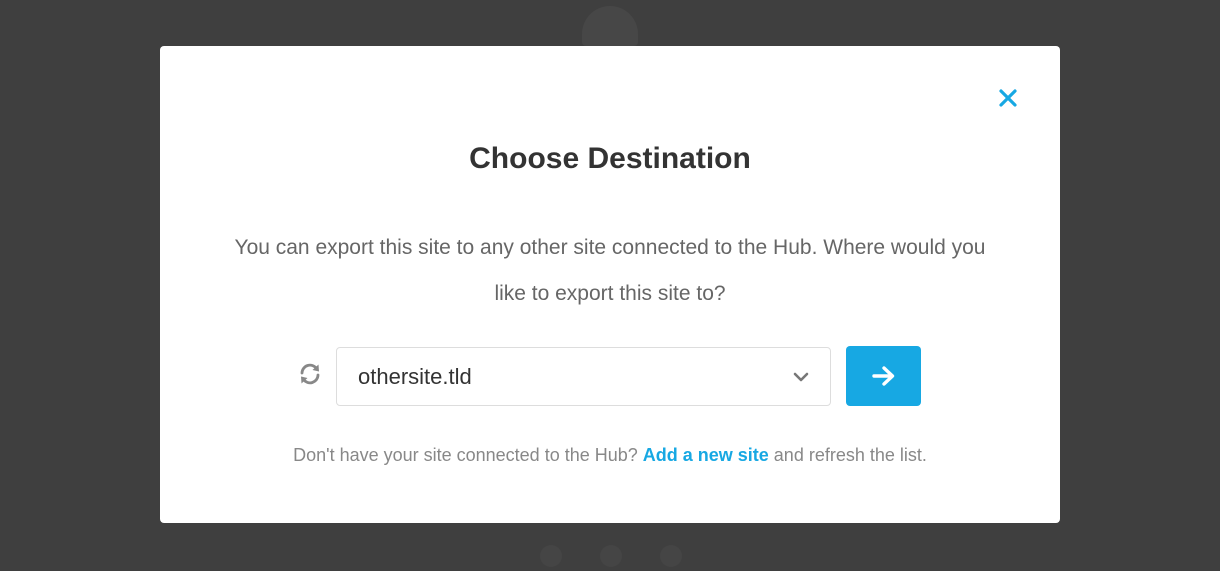 The width and height of the screenshot is (1220, 571). I want to click on refresh-icon, so click(310, 374).